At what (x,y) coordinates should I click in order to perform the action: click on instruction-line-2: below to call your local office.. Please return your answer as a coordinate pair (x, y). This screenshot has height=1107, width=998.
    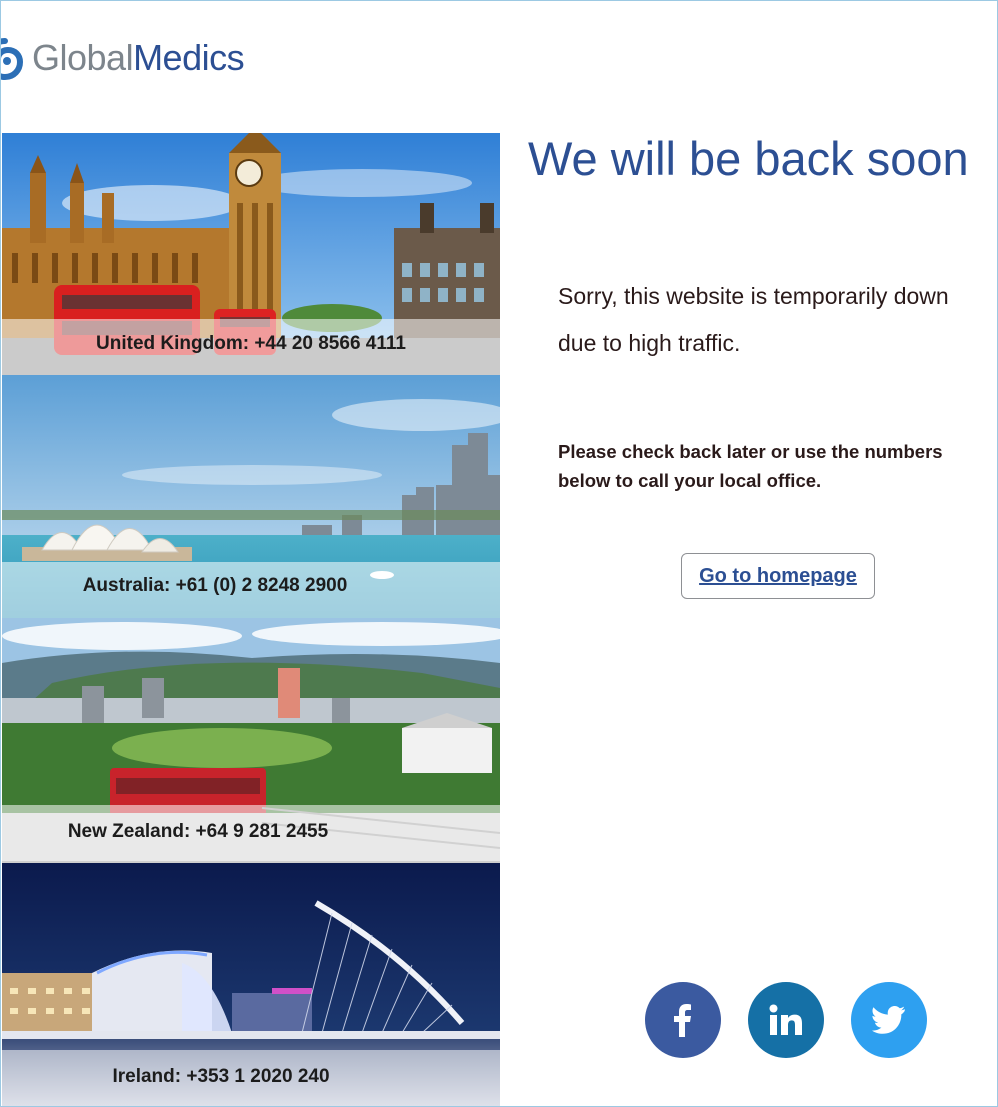
    Looking at the image, I should click on (690, 480).